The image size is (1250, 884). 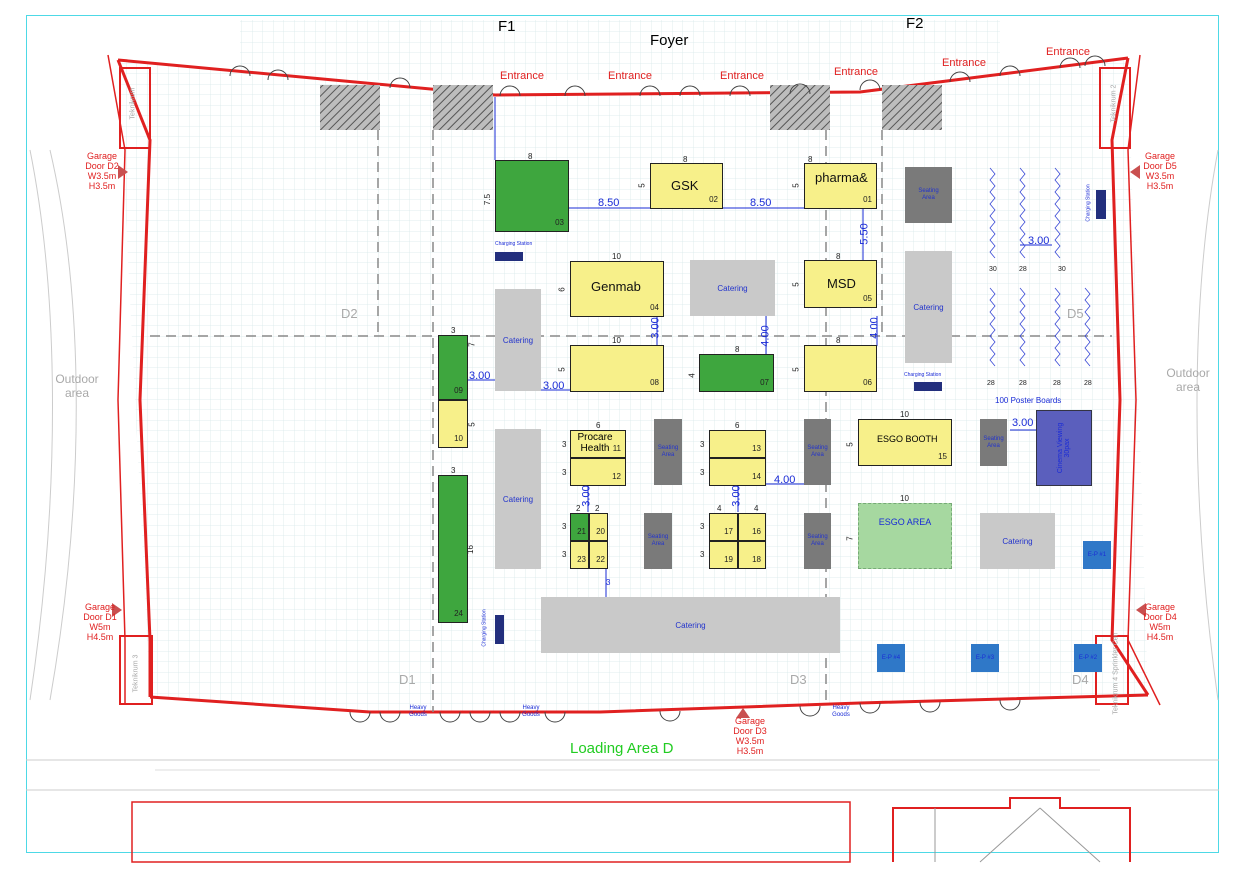 I want to click on entrance-6: Entrance, so click(x=1068, y=52).